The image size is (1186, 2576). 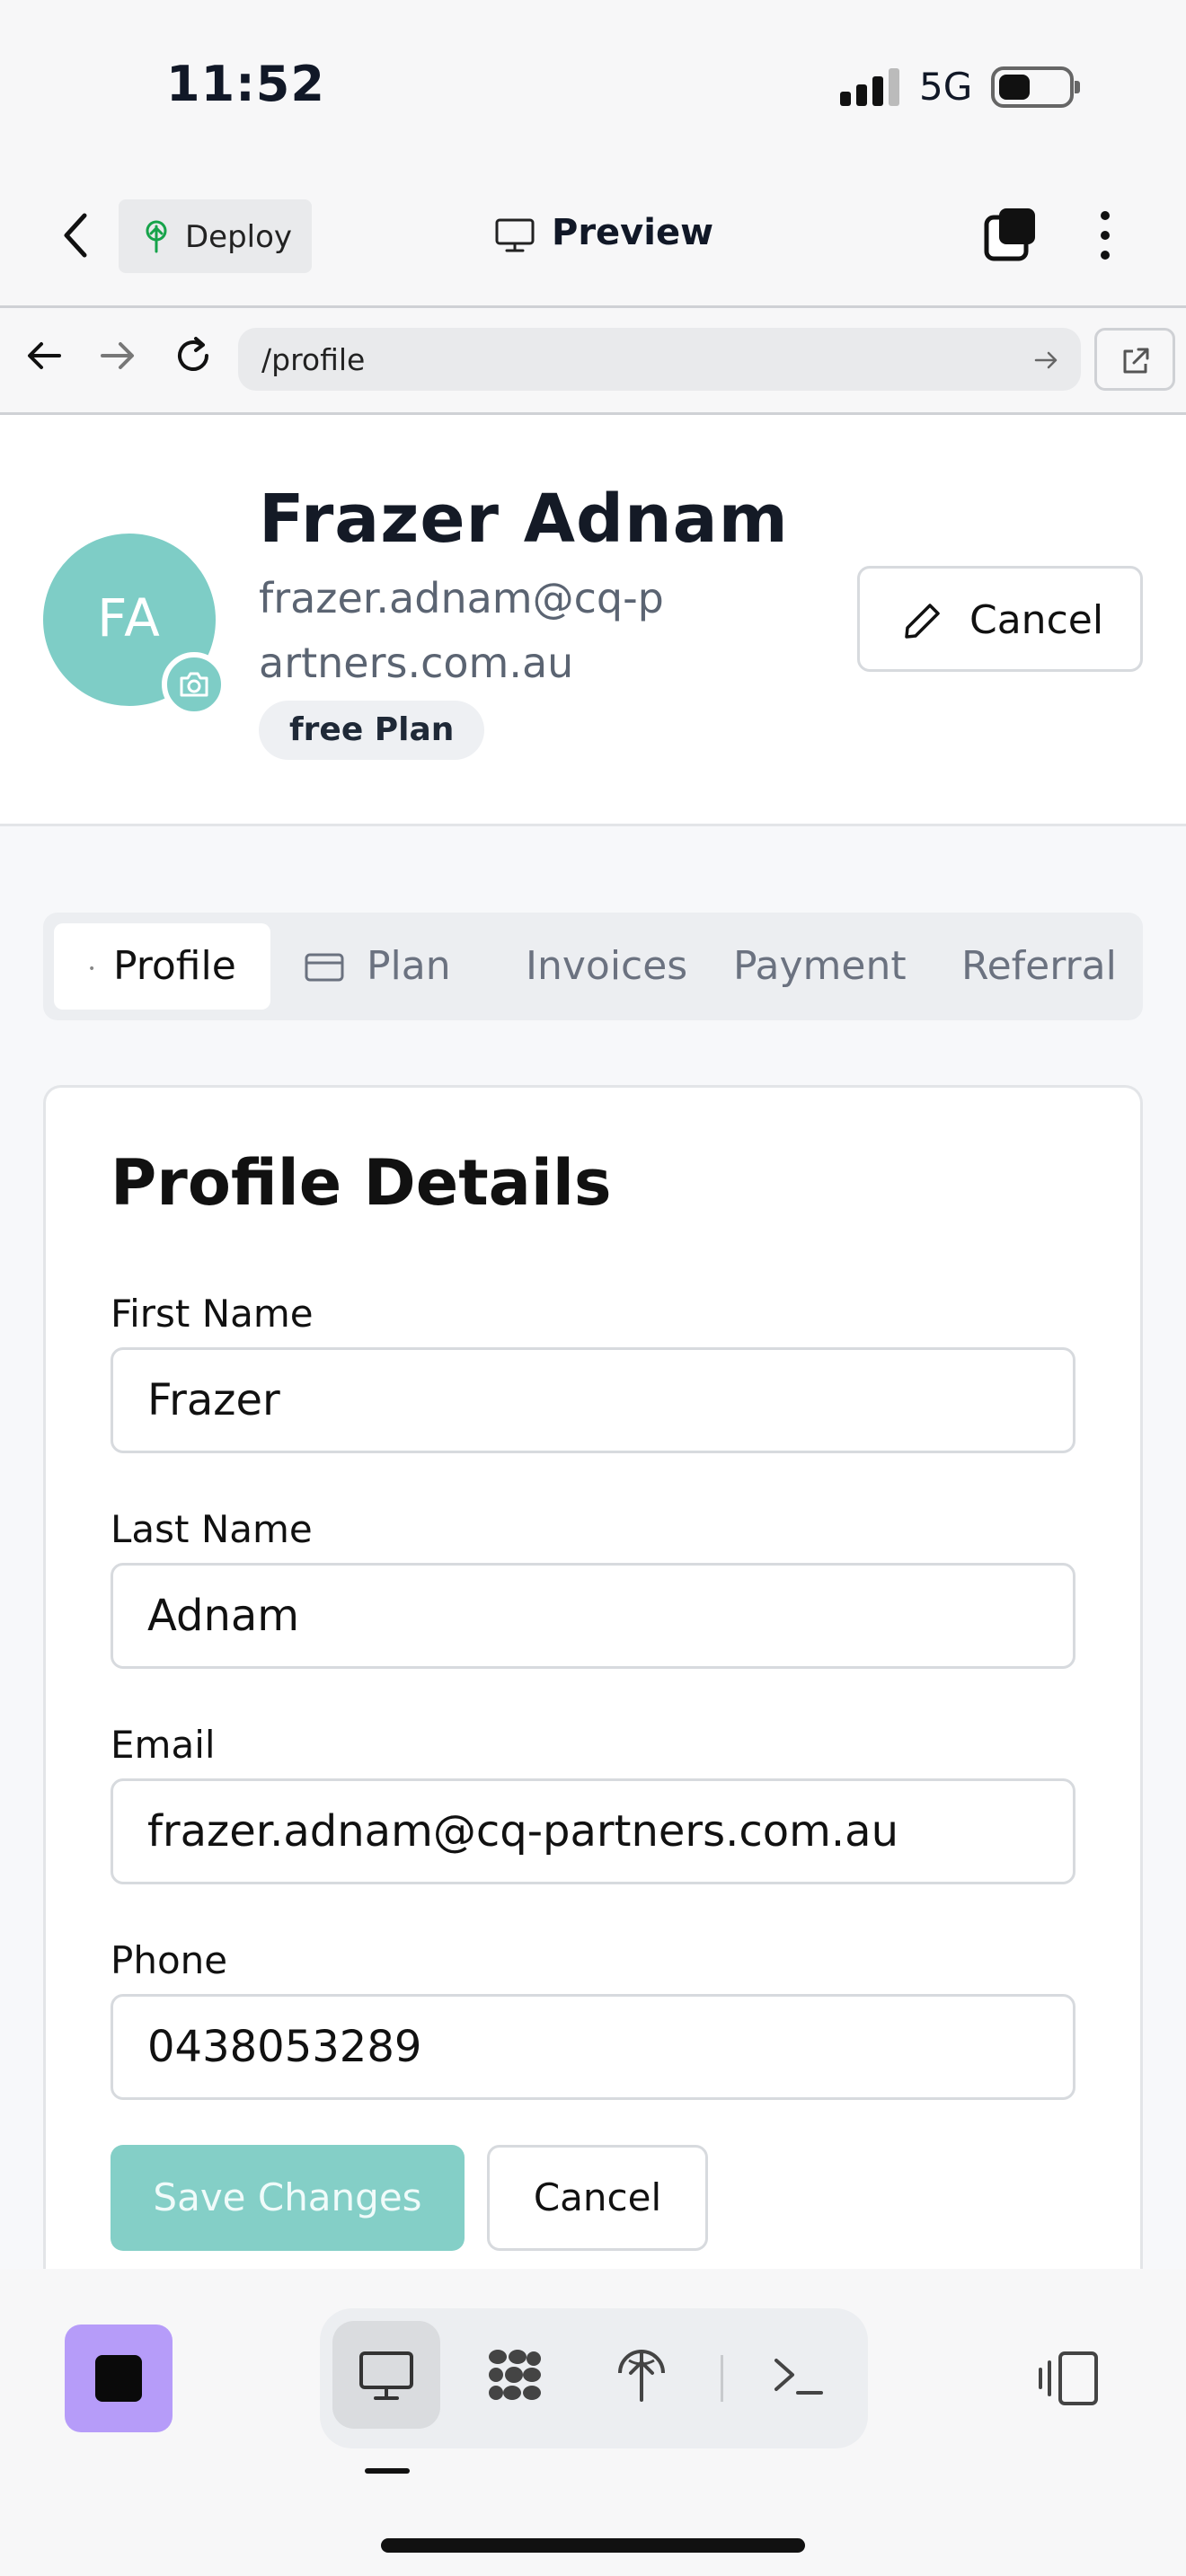 I want to click on tabs-switcher-icon, so click(x=1010, y=234).